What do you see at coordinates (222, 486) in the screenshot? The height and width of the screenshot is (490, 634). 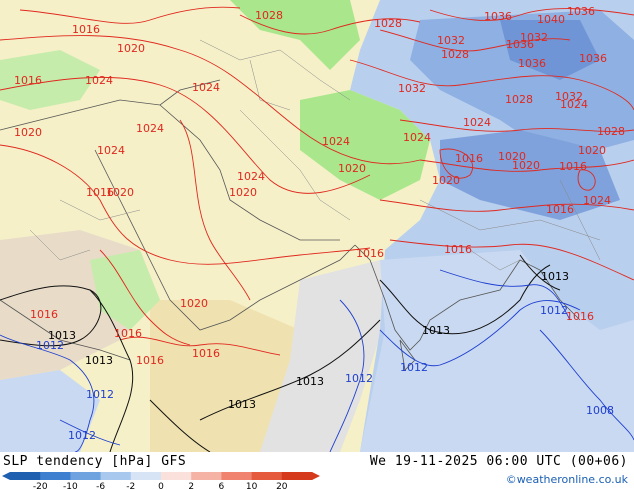 I see `colorbar-tick-label: 6` at bounding box center [222, 486].